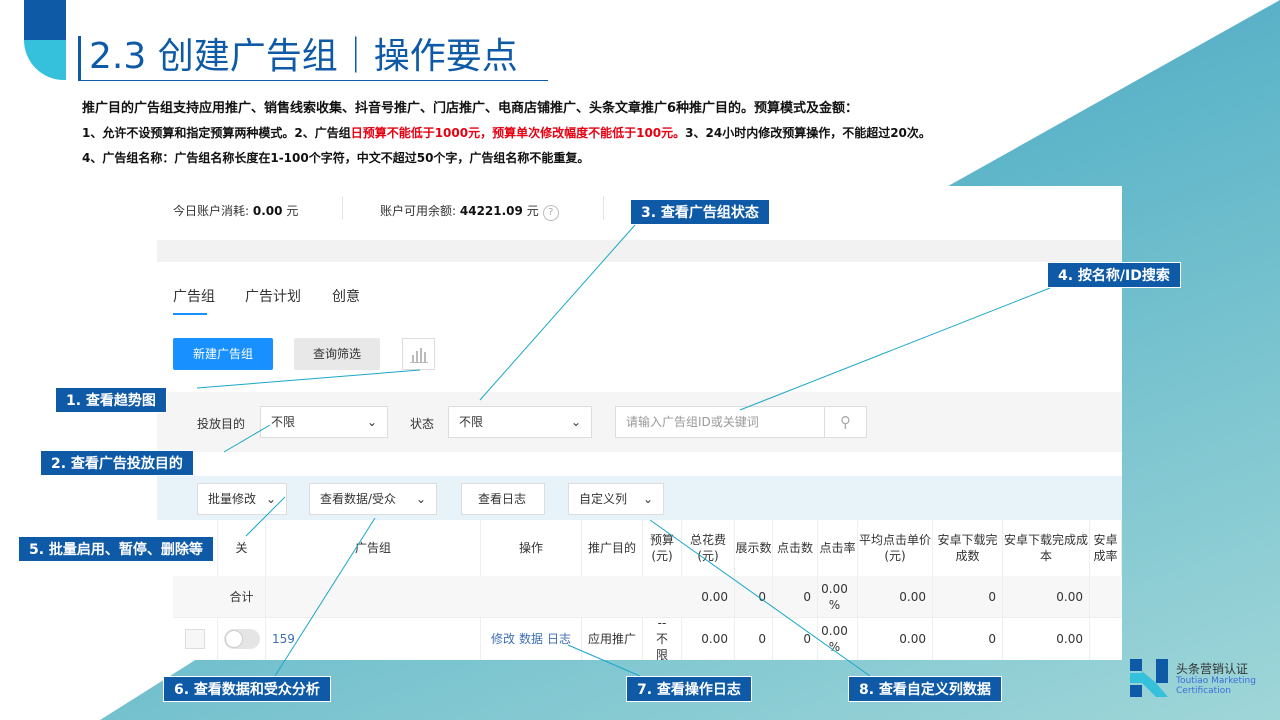 The width and height of the screenshot is (1280, 720). Describe the element at coordinates (247, 689) in the screenshot. I see `callout-data-audience: 6. 查看数据和受众分析` at that location.